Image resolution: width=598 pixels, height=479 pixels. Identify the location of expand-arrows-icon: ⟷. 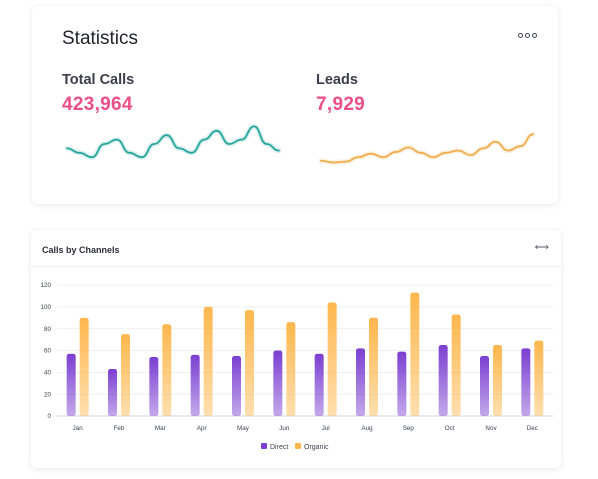
(542, 247).